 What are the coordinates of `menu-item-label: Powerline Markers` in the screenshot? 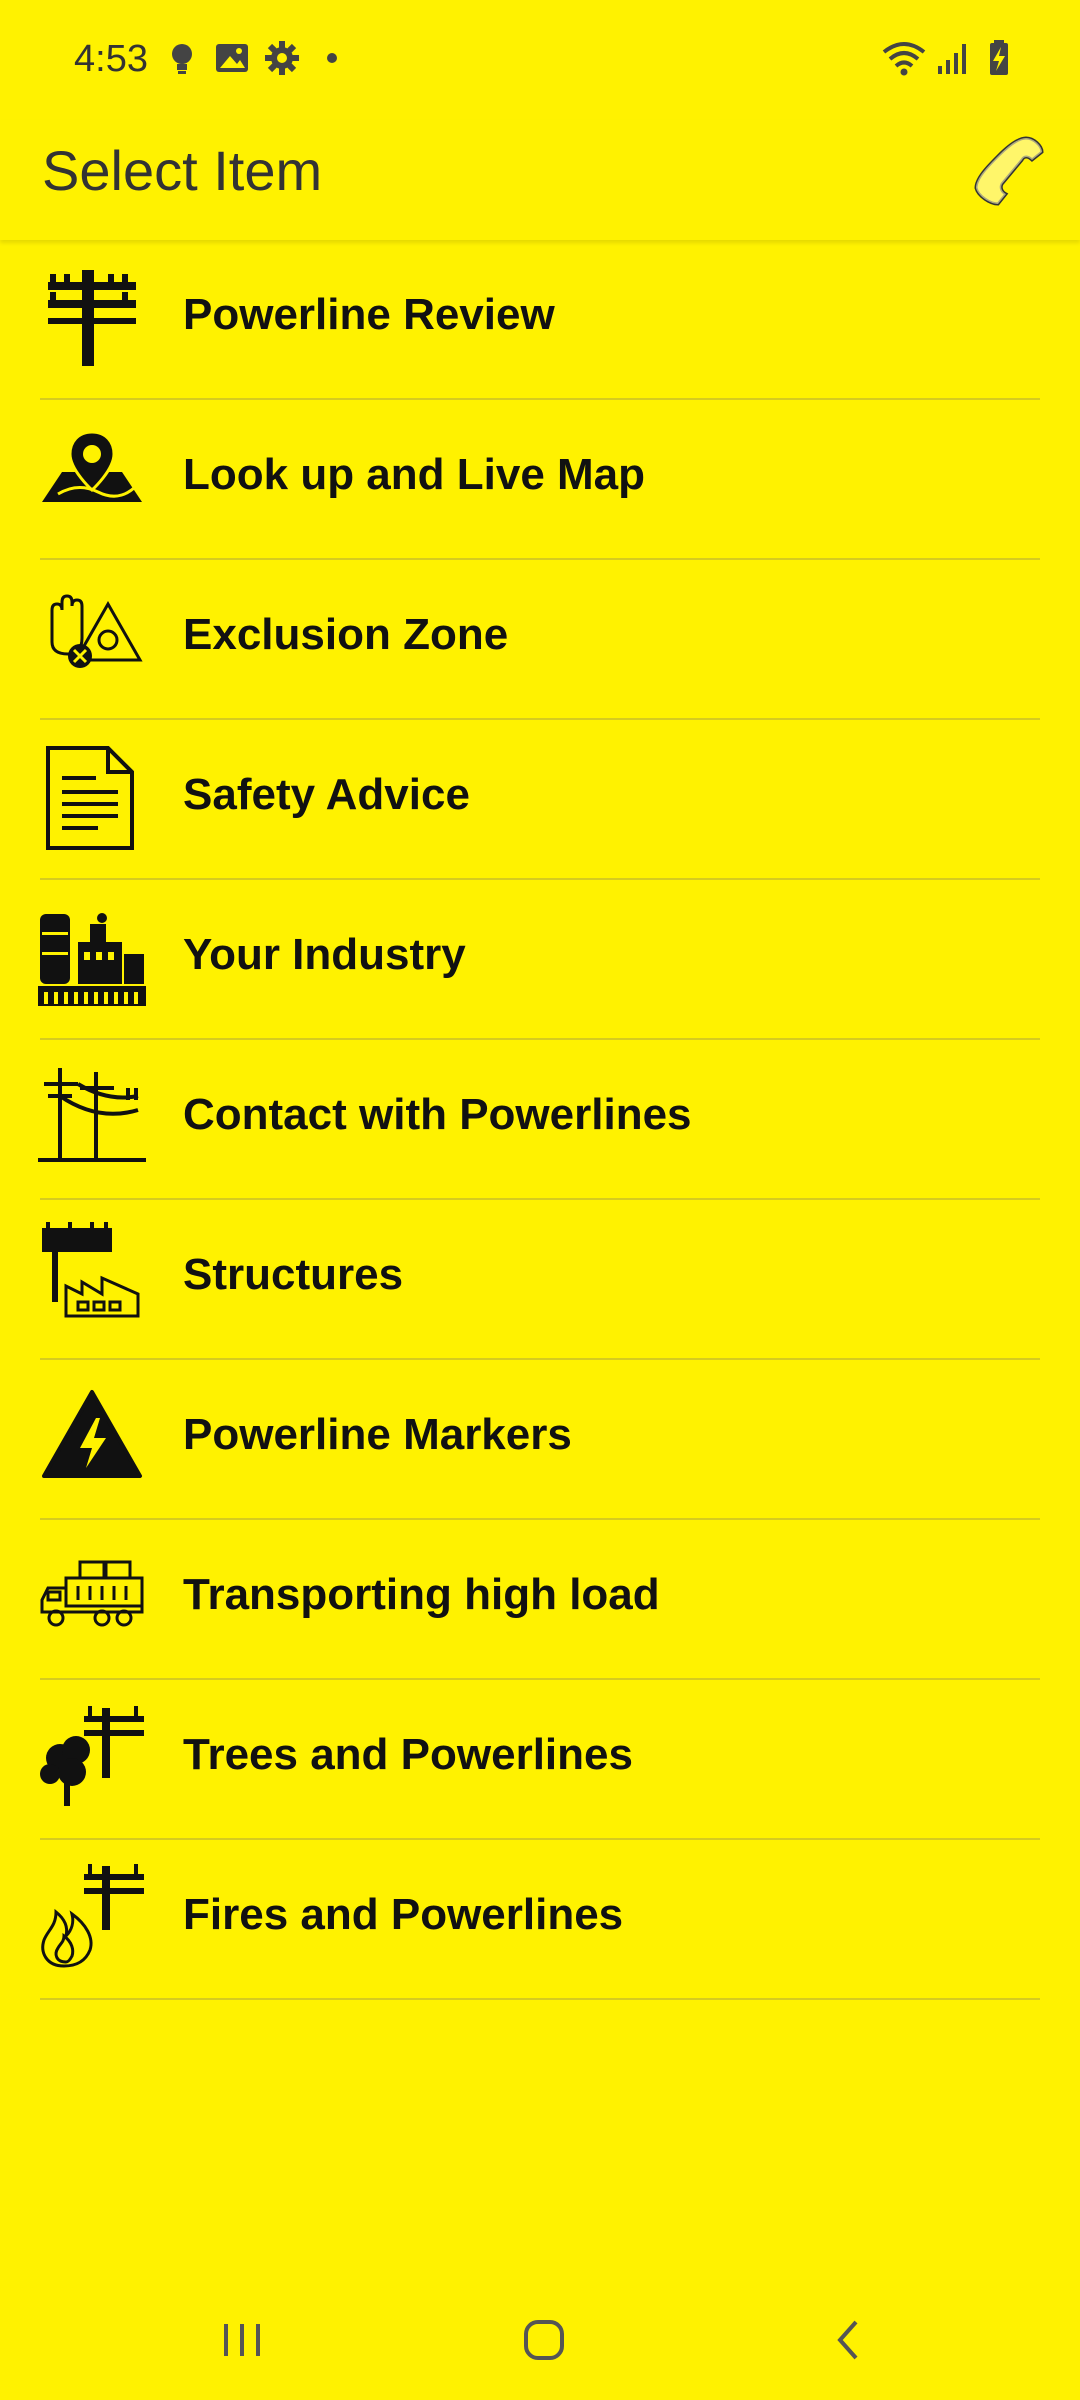 It's located at (377, 1434).